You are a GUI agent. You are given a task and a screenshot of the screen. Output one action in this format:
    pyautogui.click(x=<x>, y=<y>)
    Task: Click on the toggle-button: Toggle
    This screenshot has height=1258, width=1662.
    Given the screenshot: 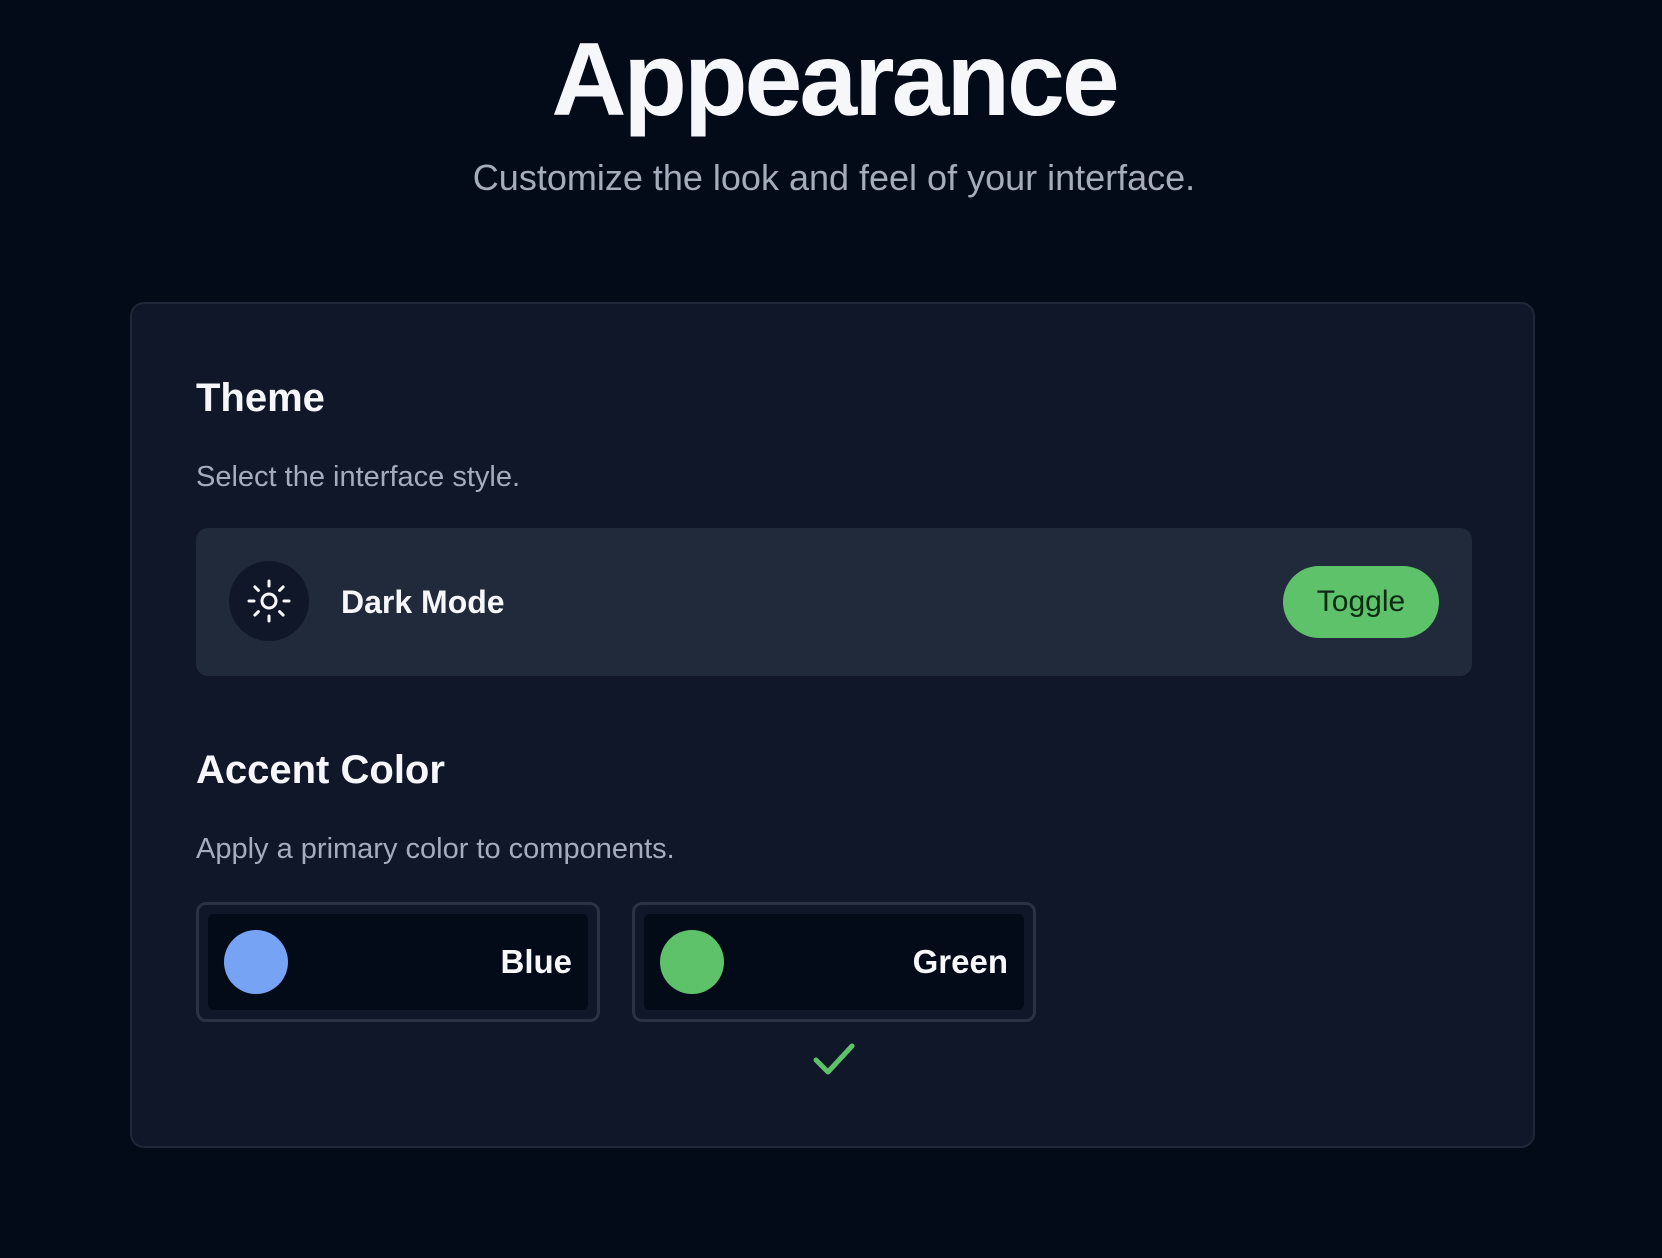 What is the action you would take?
    pyautogui.click(x=1361, y=602)
    